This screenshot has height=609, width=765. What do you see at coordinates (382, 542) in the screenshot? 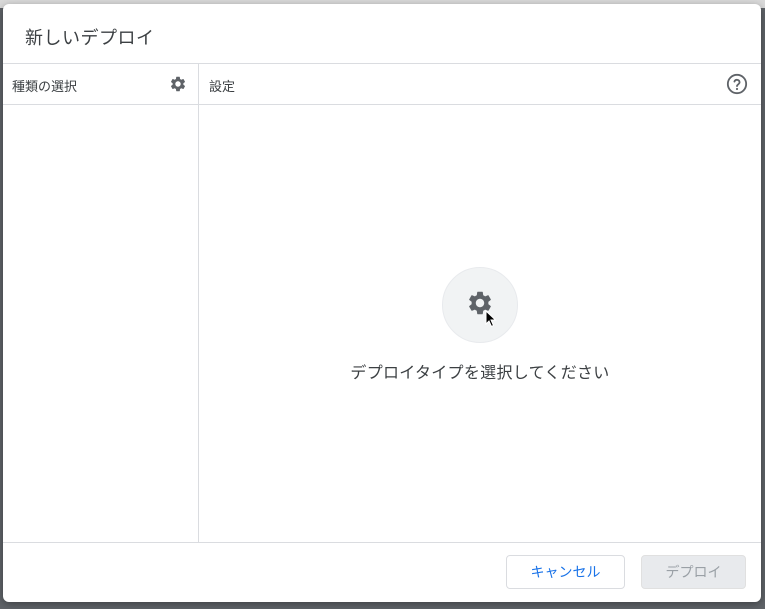
I see `divider` at bounding box center [382, 542].